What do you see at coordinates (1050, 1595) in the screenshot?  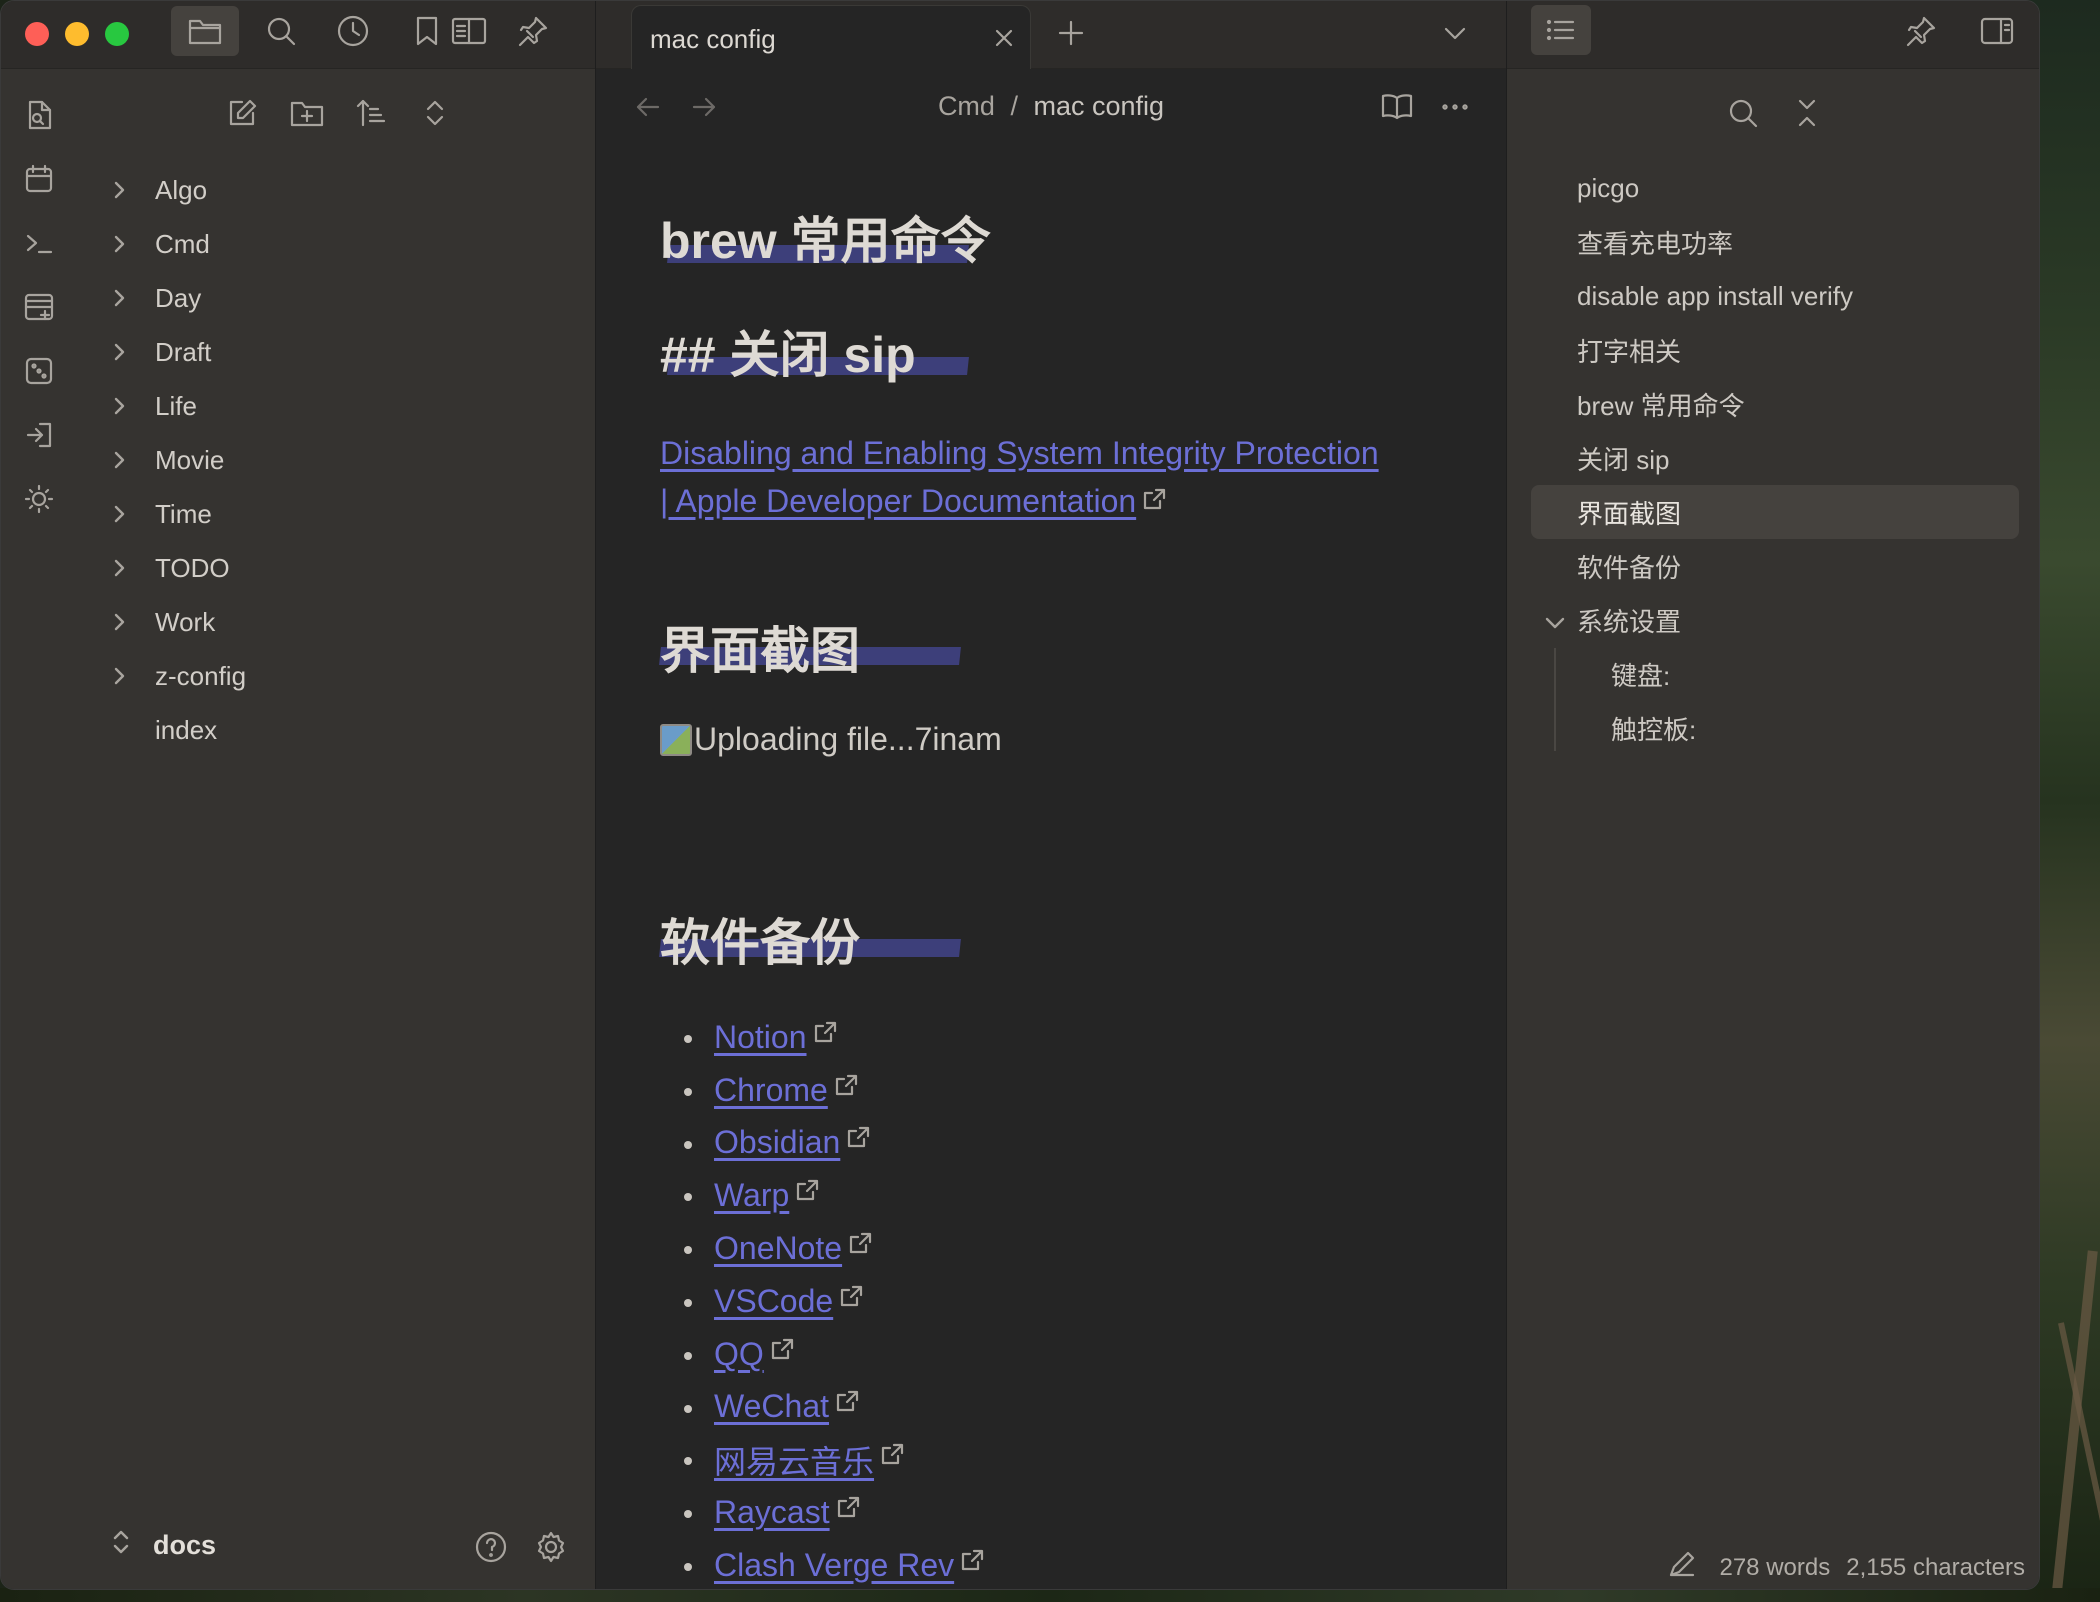 I see `desktop-wallpaper-bottom` at bounding box center [1050, 1595].